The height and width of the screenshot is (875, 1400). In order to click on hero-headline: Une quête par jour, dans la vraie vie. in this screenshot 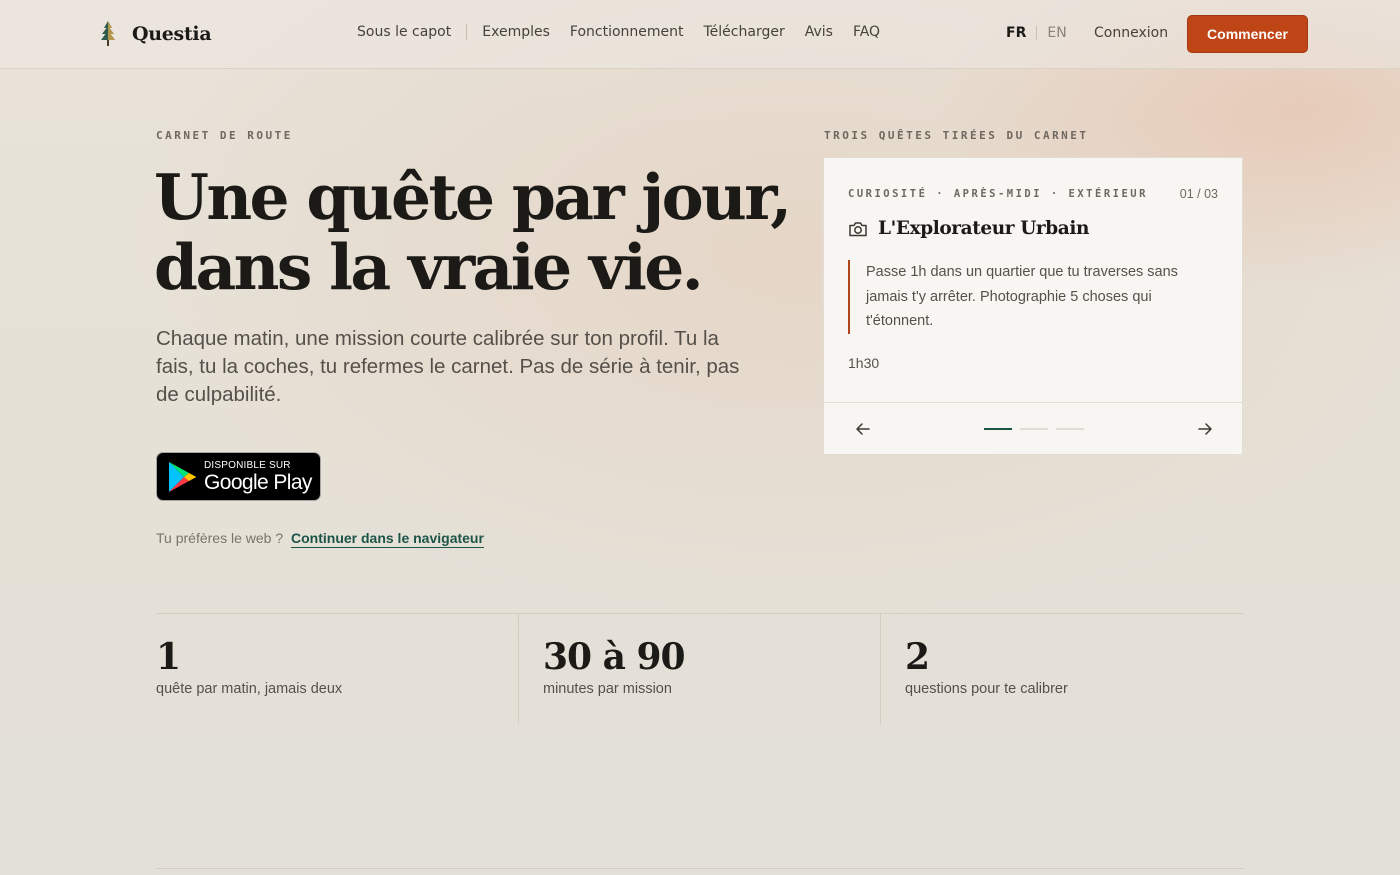, I will do `click(474, 232)`.